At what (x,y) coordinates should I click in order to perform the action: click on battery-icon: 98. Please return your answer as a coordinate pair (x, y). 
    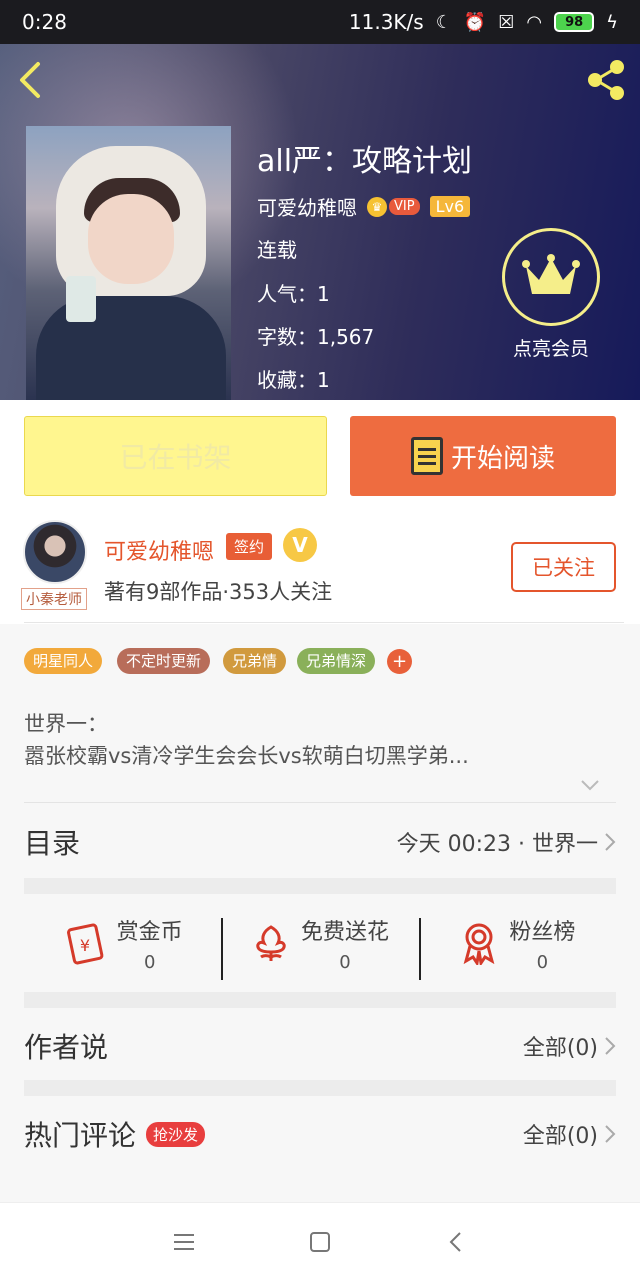
    Looking at the image, I should click on (574, 22).